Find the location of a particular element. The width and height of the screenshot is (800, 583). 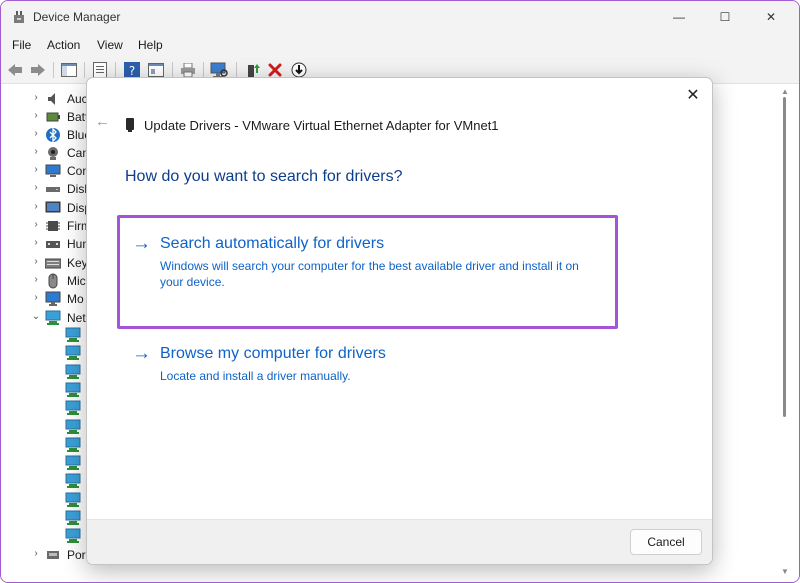

firmware-icon is located at coordinates (53, 226).